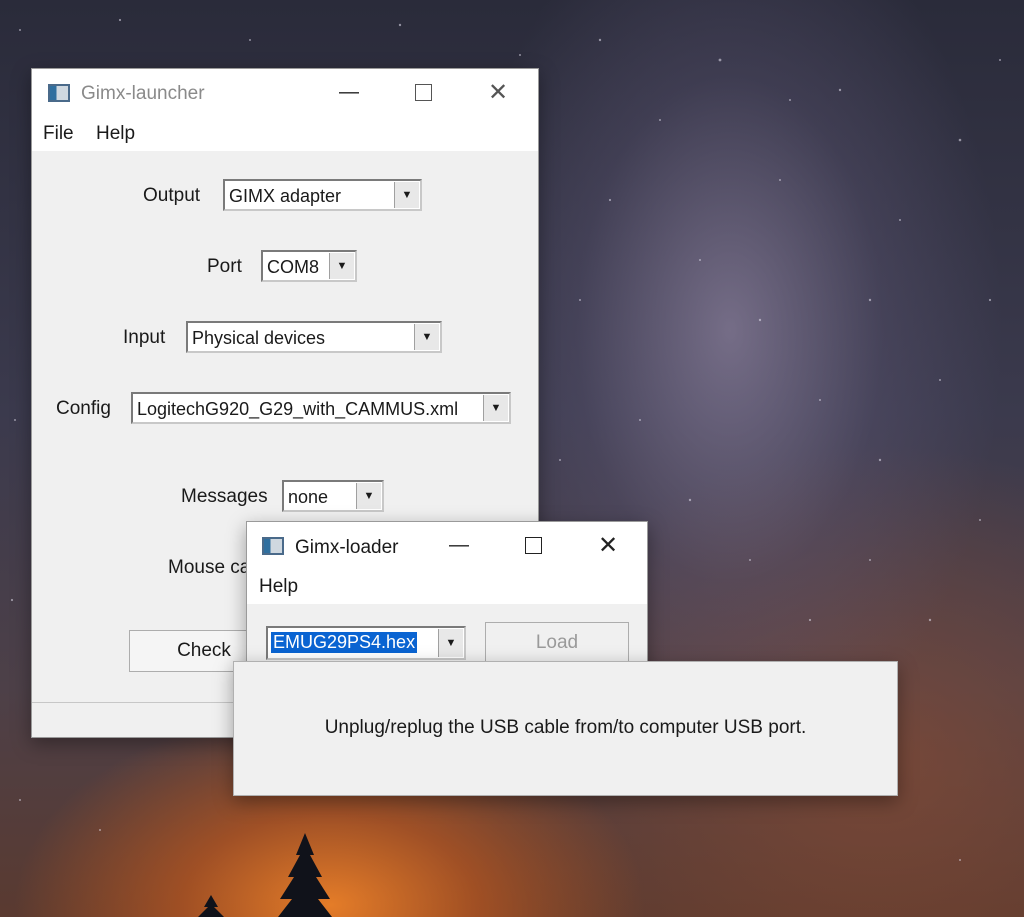 The image size is (1024, 917). I want to click on config-label: Config, so click(83, 408).